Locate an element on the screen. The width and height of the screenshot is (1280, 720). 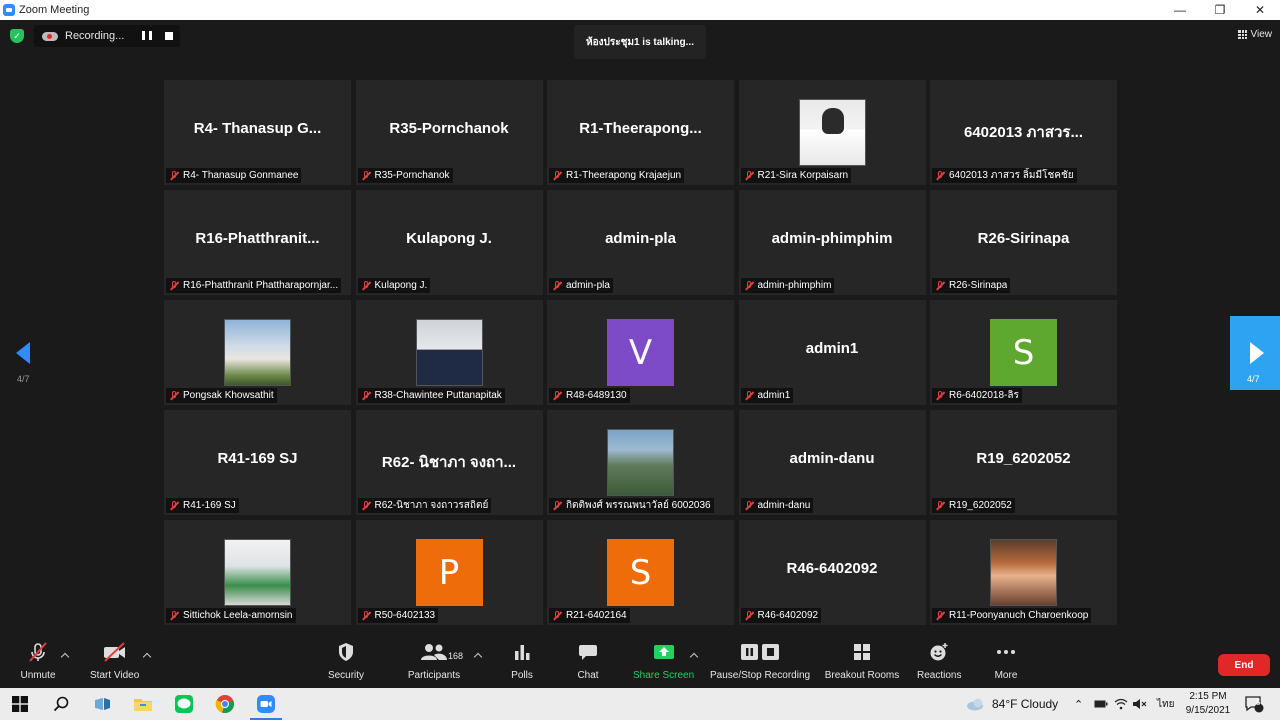
line-app-icon is located at coordinates (184, 704).